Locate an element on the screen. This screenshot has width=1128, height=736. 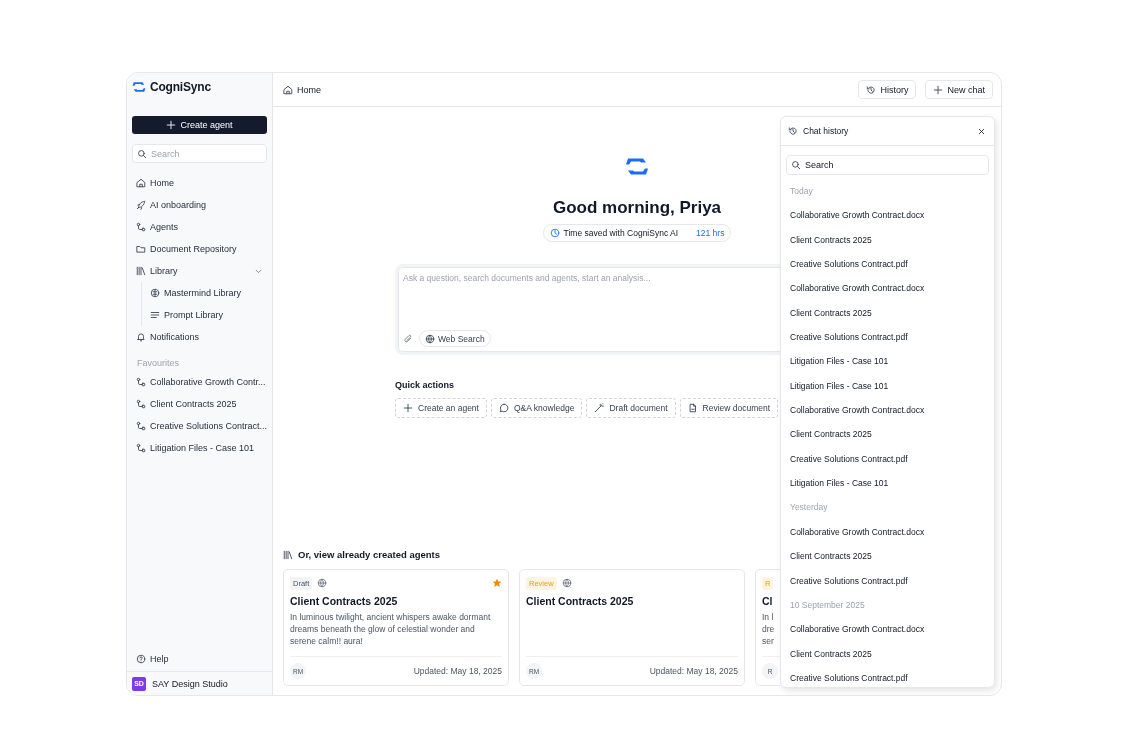
close-icon is located at coordinates (981, 131).